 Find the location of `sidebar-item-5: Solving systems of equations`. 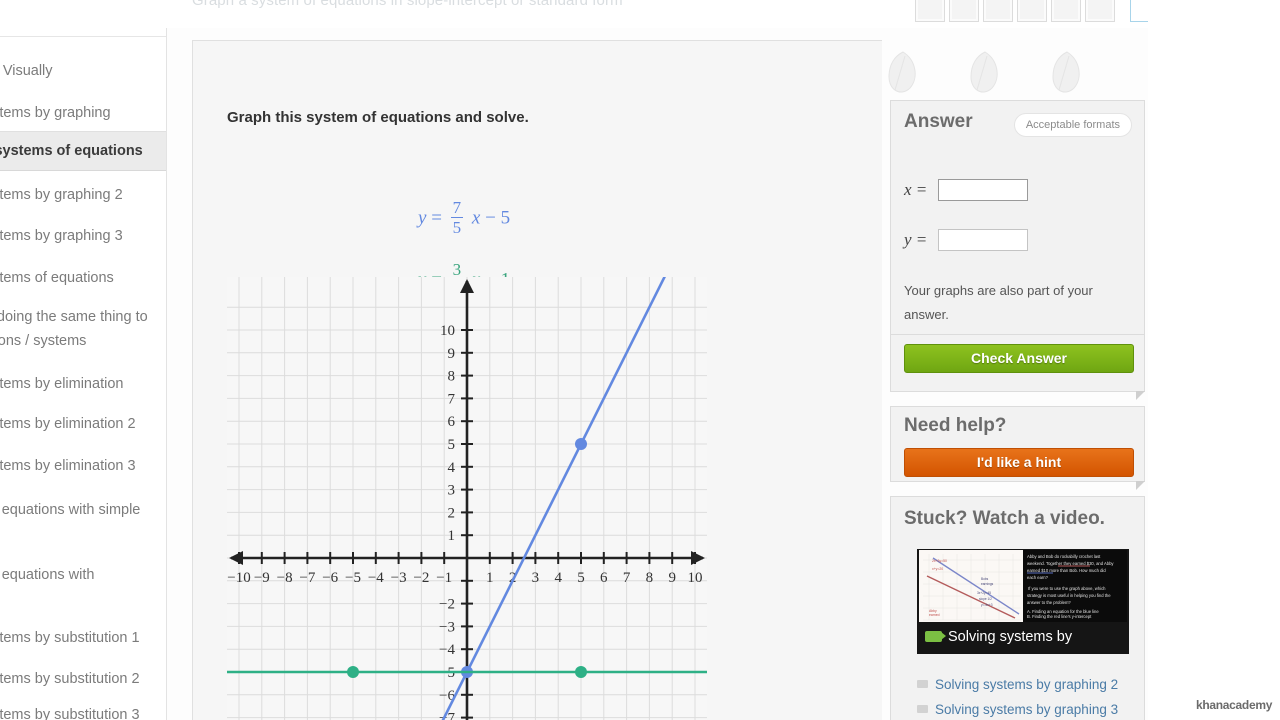

sidebar-item-5: Solving systems of equations is located at coordinates (83, 278).